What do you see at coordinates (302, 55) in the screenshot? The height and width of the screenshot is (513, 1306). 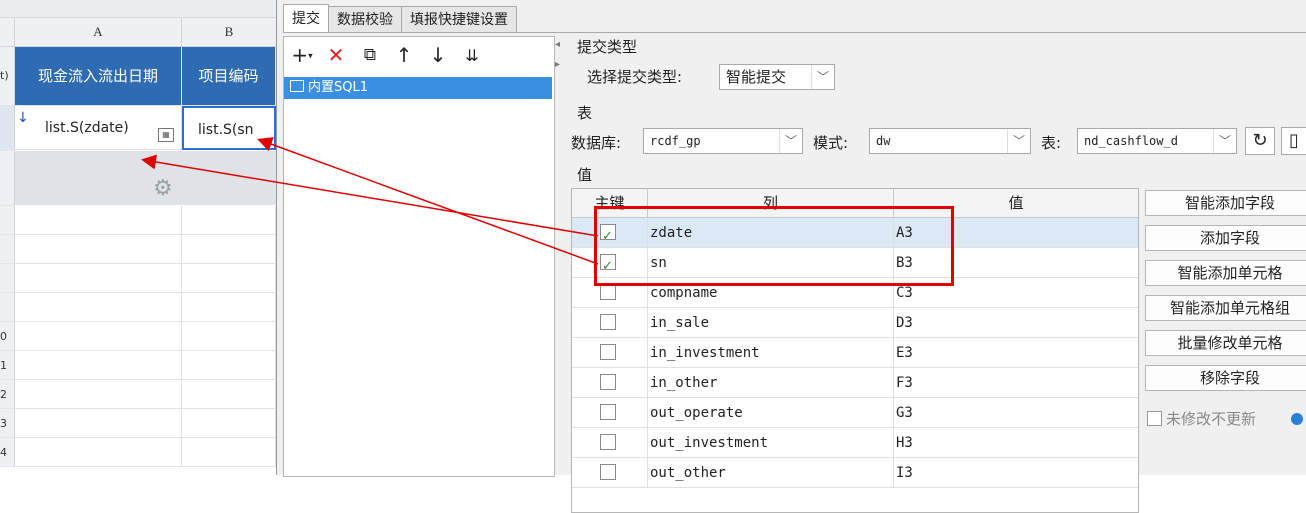 I see `add-icon: +▾` at bounding box center [302, 55].